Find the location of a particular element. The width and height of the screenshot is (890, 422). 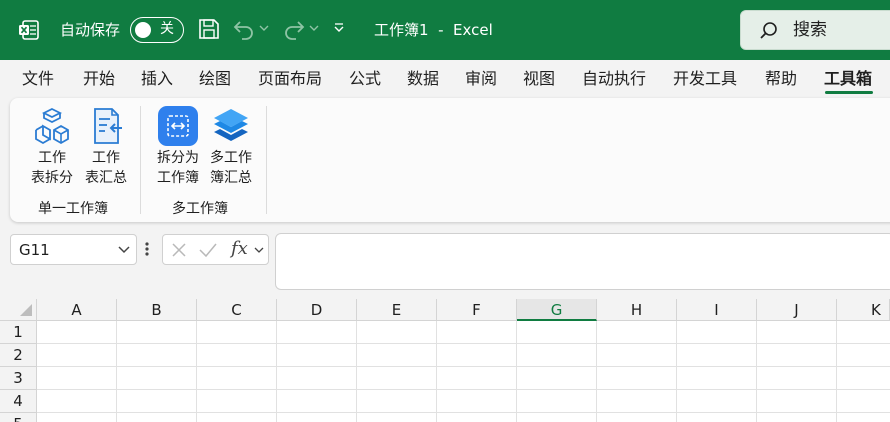

redo-icon is located at coordinates (294, 29).